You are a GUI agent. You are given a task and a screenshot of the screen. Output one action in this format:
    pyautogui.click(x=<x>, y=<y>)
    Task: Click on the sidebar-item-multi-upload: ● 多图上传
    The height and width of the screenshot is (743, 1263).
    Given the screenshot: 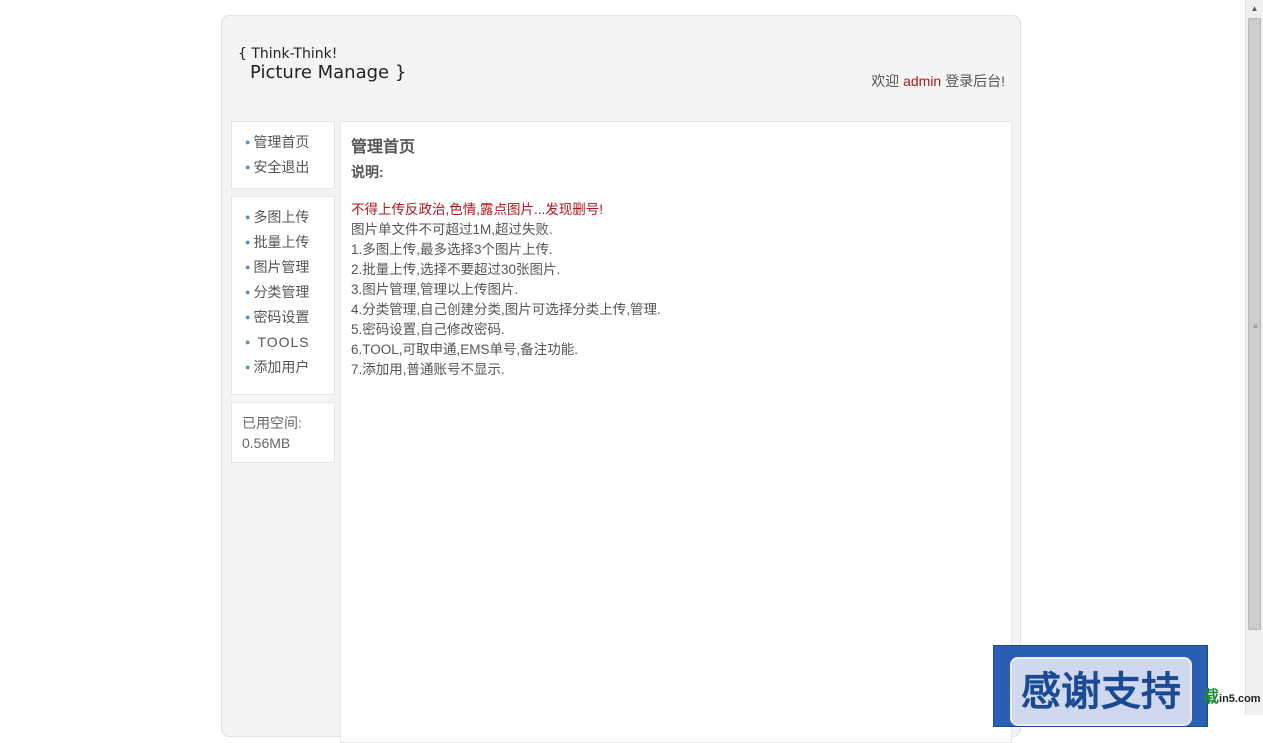 What is the action you would take?
    pyautogui.click(x=283, y=217)
    